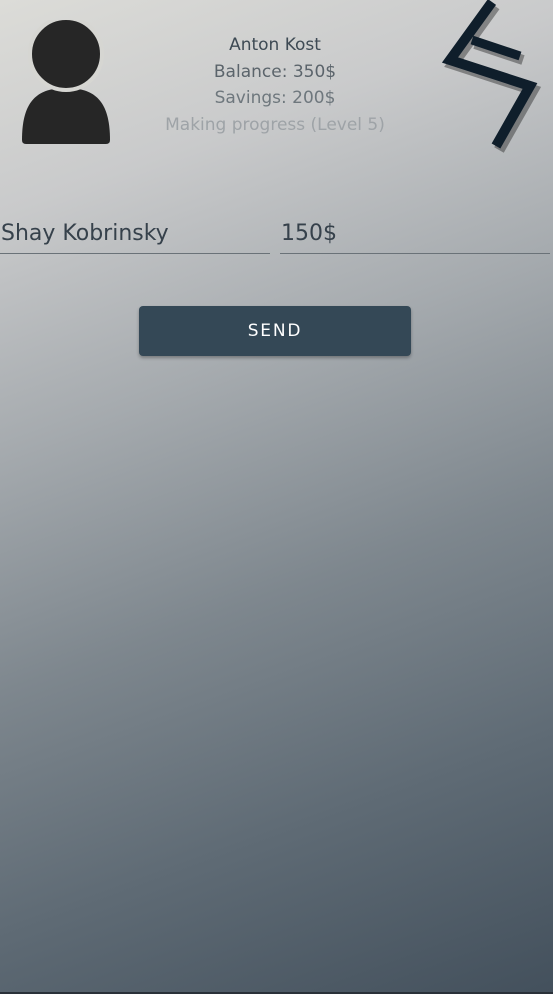  What do you see at coordinates (275, 124) in the screenshot?
I see `level-text: Making progress (Level 5)` at bounding box center [275, 124].